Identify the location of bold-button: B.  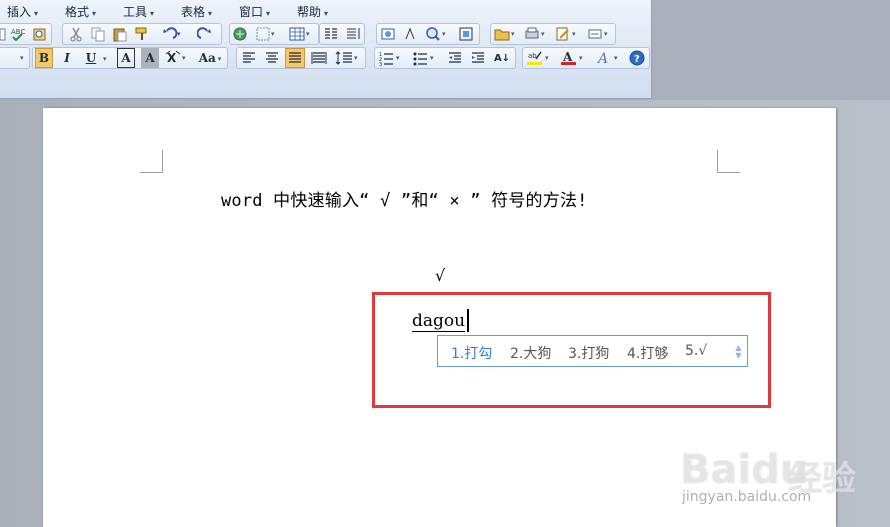
(44, 58).